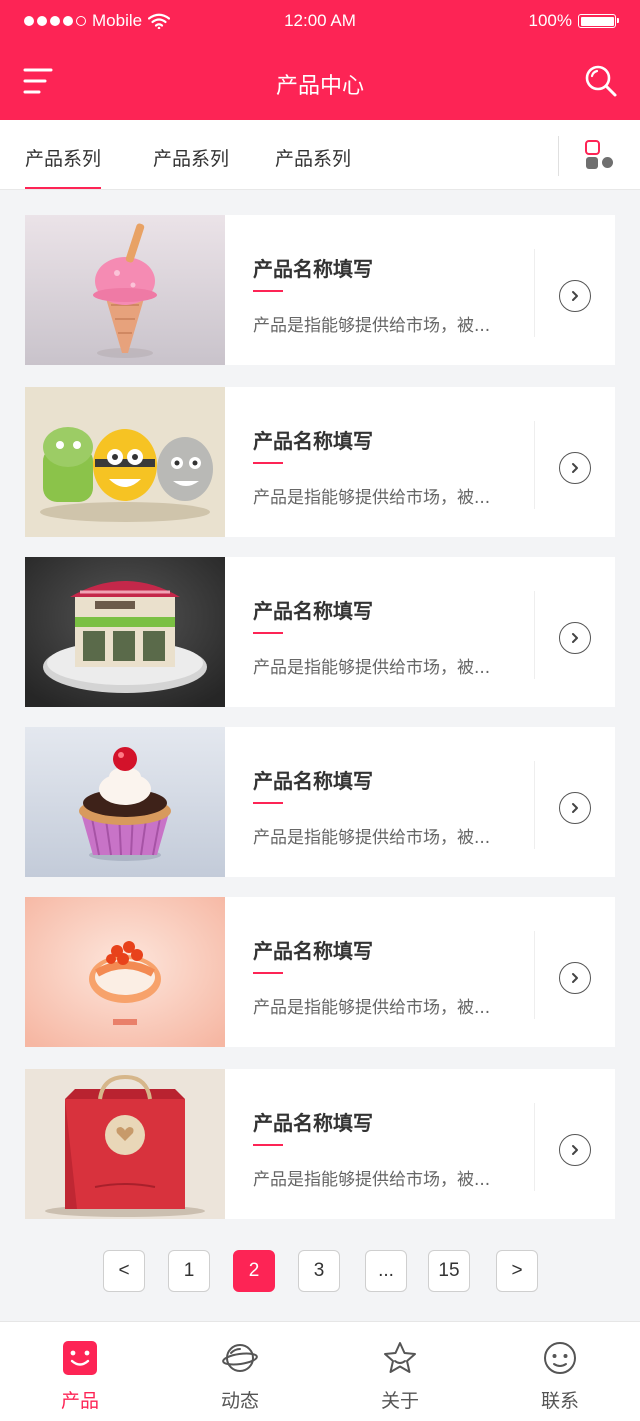 Image resolution: width=640 pixels, height=1421 pixels. What do you see at coordinates (400, 1357) in the screenshot?
I see `star-icon` at bounding box center [400, 1357].